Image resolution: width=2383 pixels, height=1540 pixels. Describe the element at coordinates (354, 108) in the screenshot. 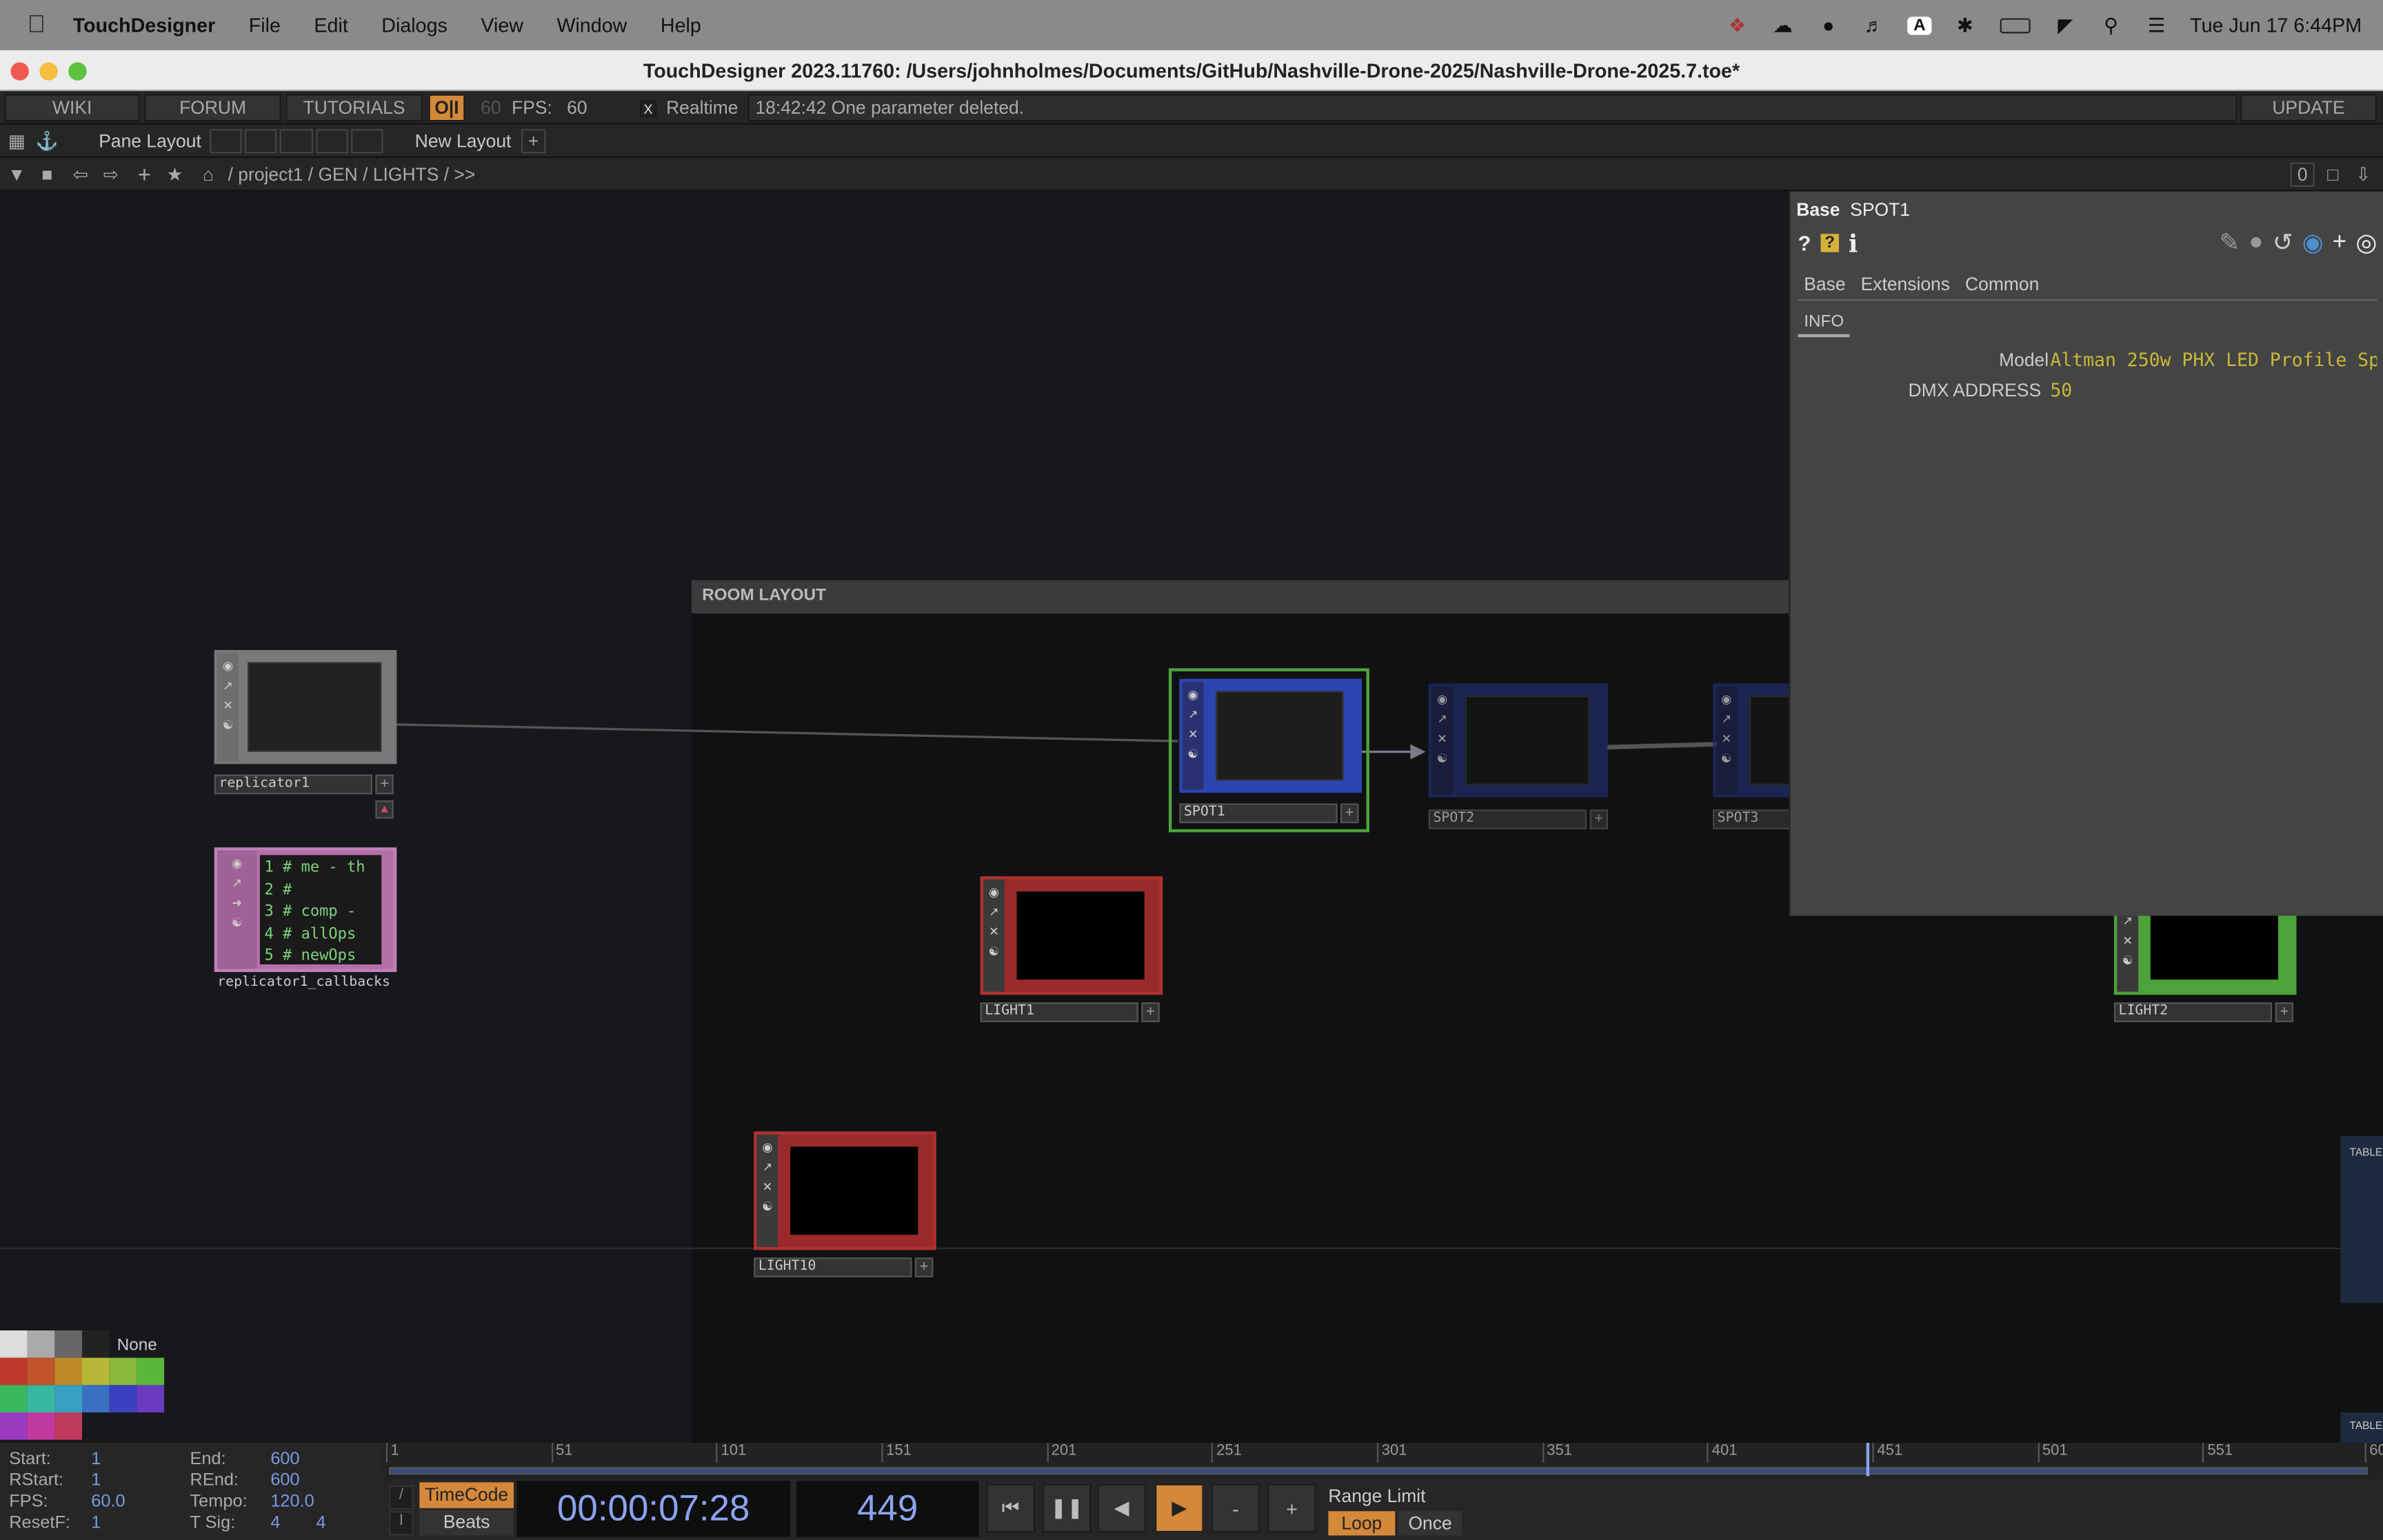

I see `tutorials-button: TUTORIALS` at that location.